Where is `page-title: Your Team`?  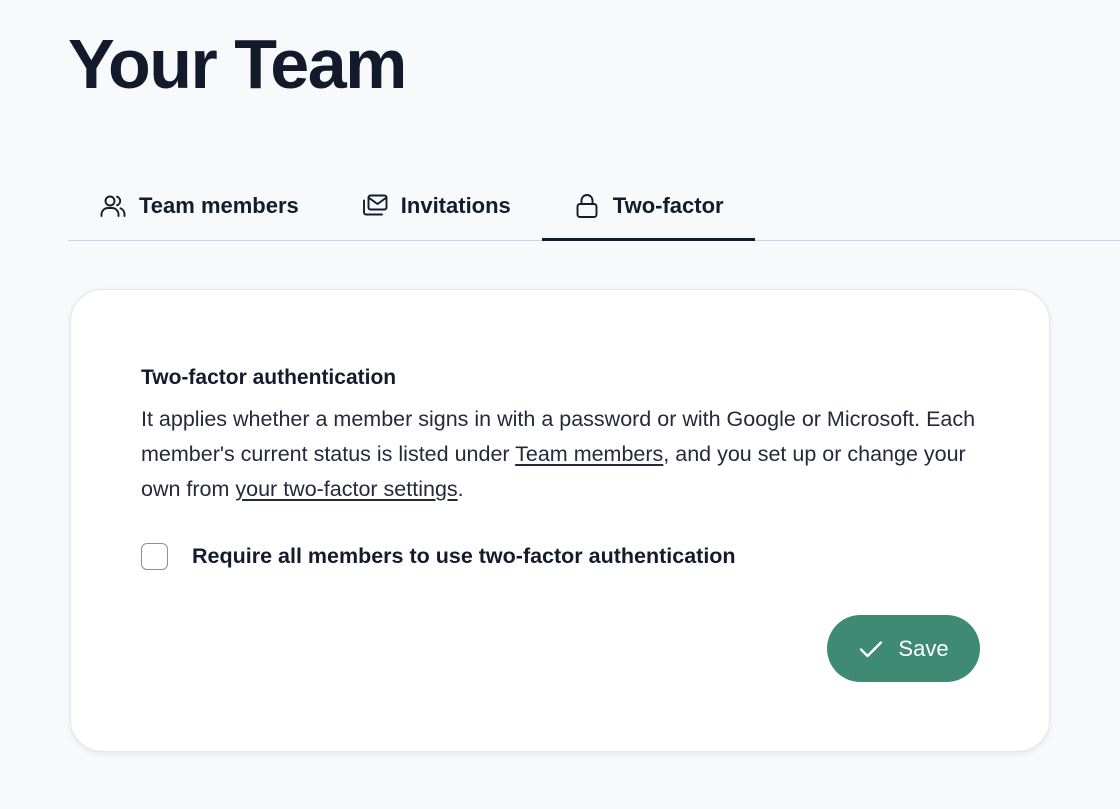 page-title: Your Team is located at coordinates (237, 64).